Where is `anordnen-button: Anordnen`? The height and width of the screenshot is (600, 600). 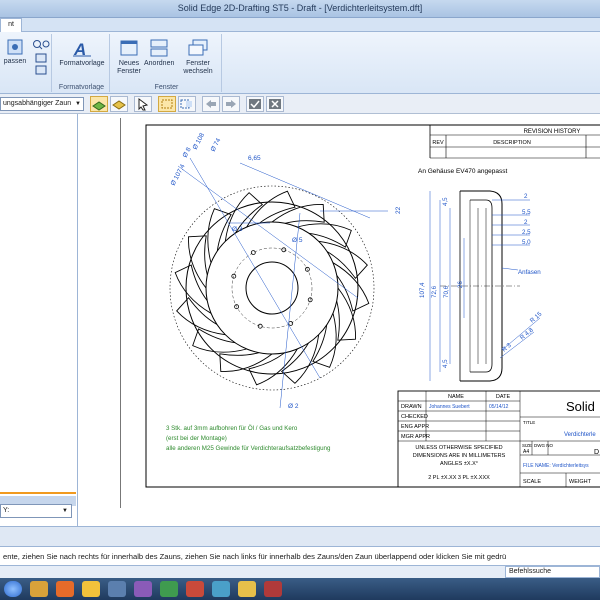 anordnen-button: Anordnen is located at coordinates (159, 53).